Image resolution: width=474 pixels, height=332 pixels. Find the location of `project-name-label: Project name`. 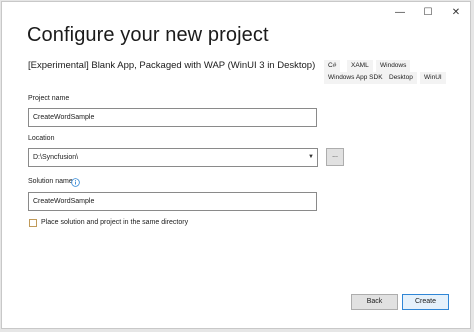

project-name-label: Project name is located at coordinates (49, 98).